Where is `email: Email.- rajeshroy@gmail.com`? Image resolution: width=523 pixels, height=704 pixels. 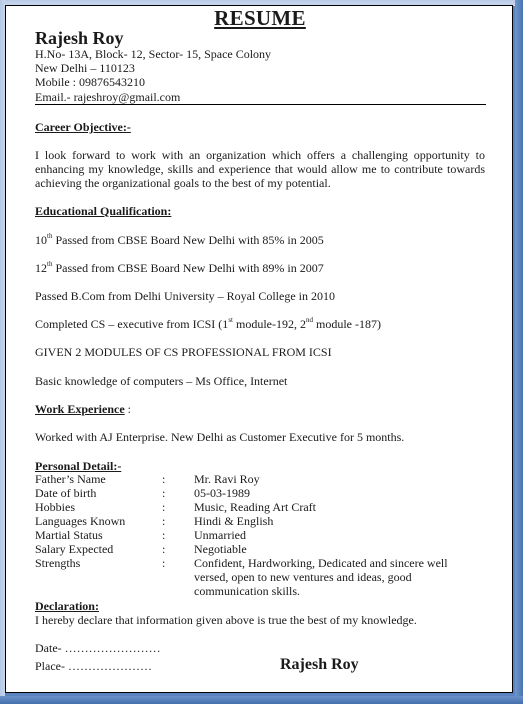
email: Email.- rajeshroy@gmail.com is located at coordinates (108, 97).